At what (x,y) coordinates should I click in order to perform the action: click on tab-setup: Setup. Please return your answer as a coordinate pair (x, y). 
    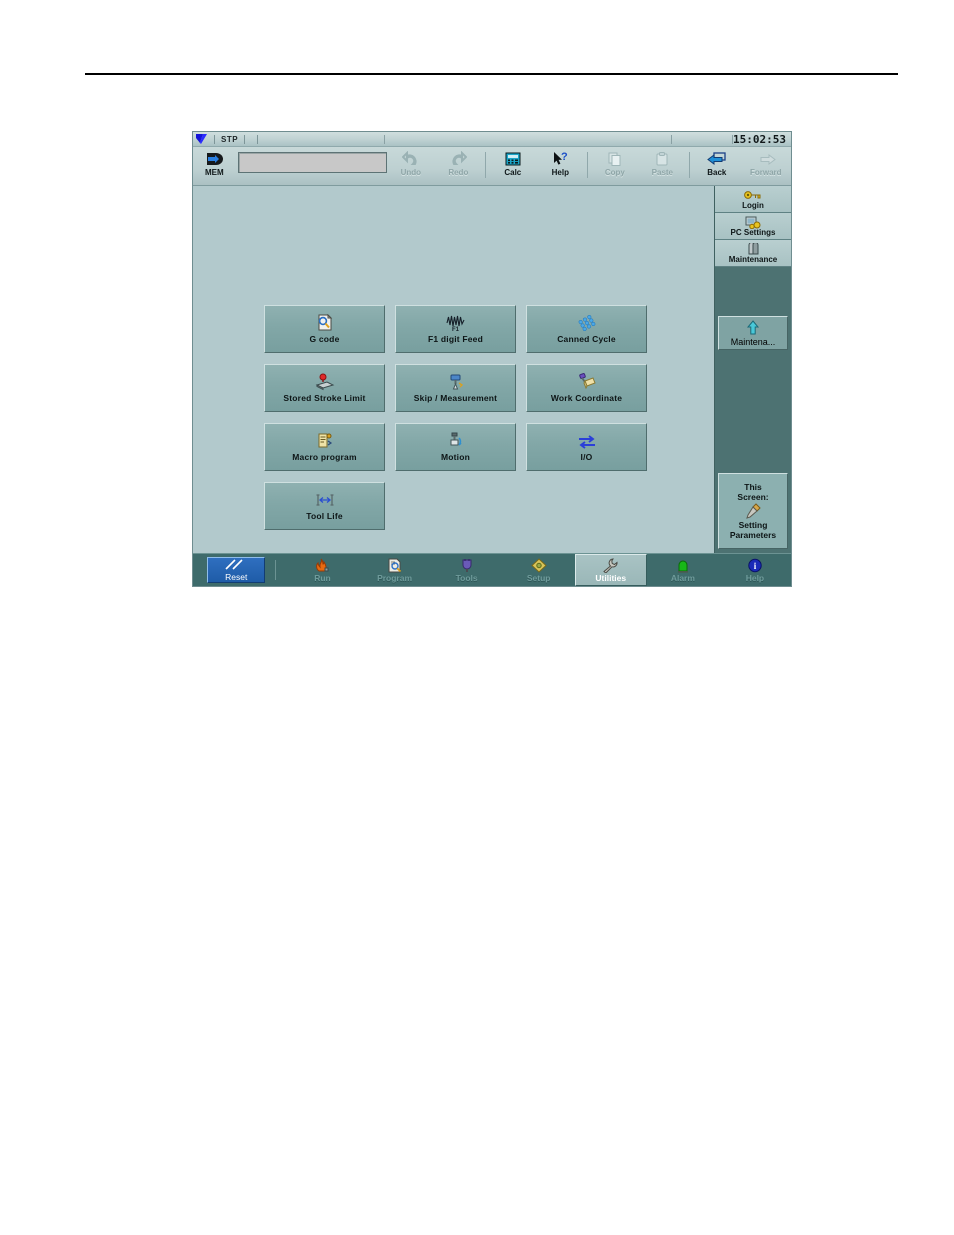
    Looking at the image, I should click on (539, 570).